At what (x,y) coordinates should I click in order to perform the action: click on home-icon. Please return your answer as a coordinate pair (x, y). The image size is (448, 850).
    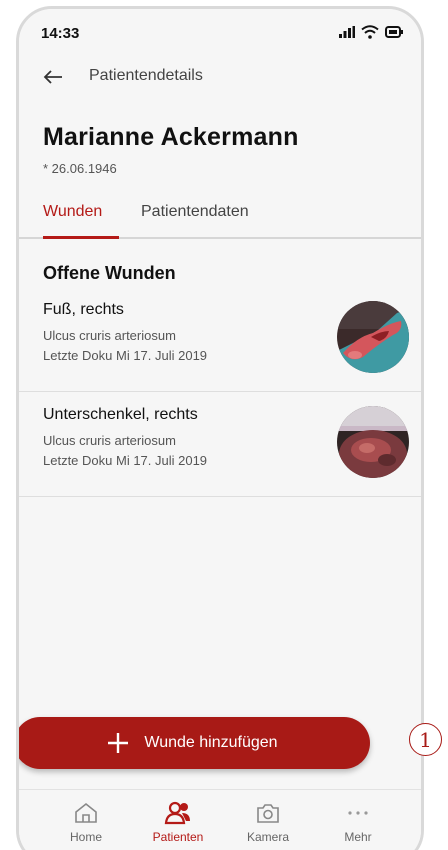
    Looking at the image, I should click on (86, 812).